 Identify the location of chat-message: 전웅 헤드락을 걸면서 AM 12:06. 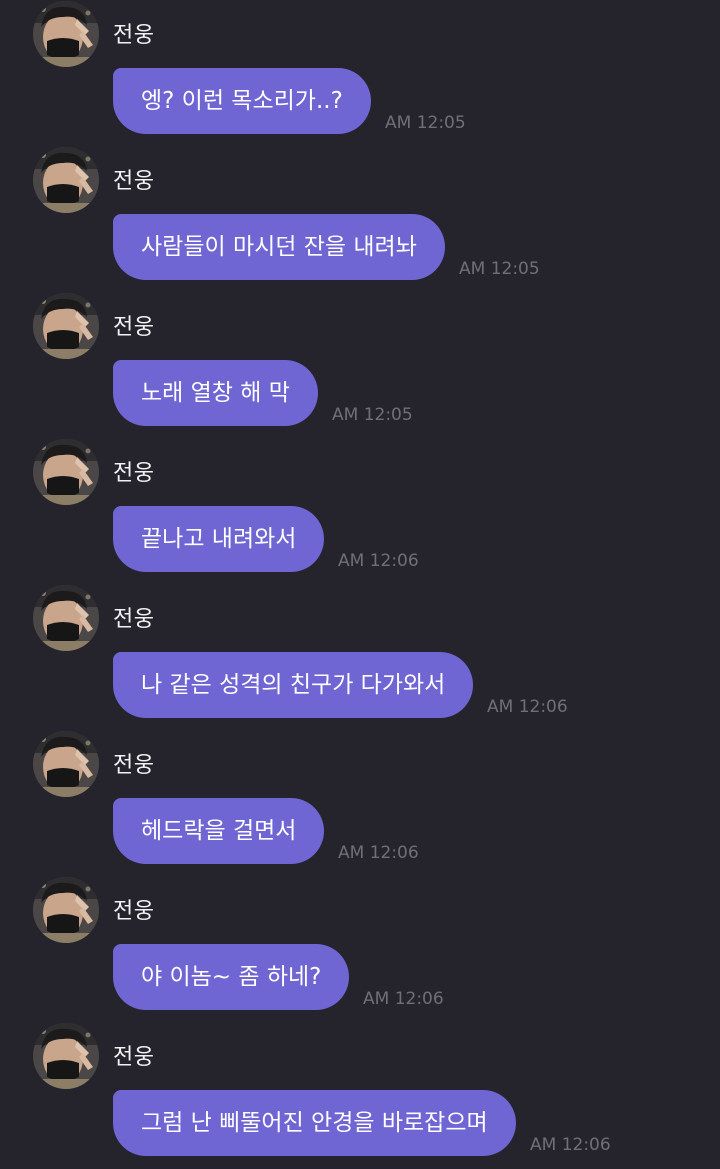
(360, 804).